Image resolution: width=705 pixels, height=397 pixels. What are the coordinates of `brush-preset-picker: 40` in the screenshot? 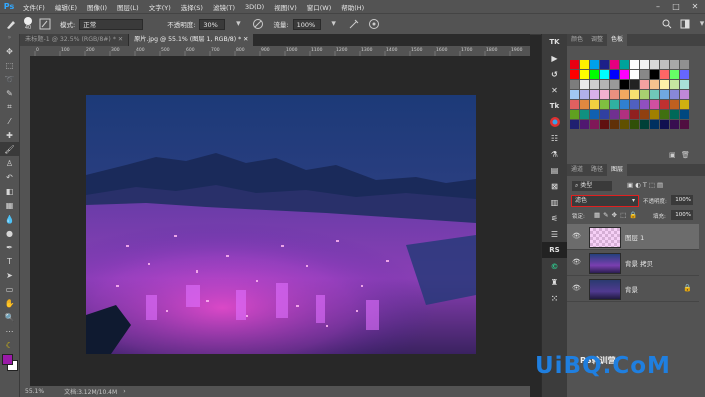 It's located at (28, 24).